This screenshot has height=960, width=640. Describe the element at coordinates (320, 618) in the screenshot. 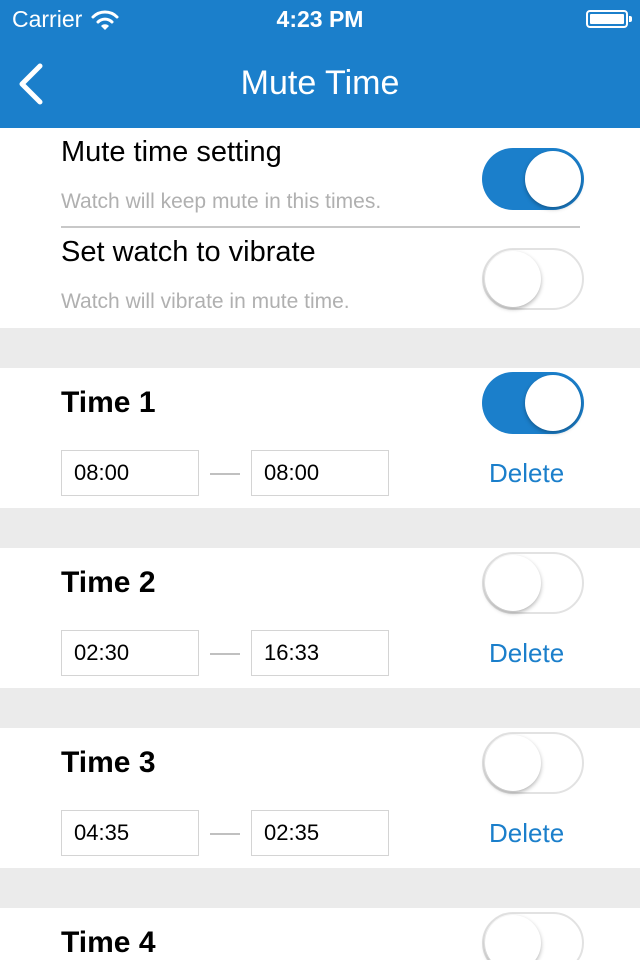

I see `time-block-2: Time 2 02:30 16:33 Delete` at that location.